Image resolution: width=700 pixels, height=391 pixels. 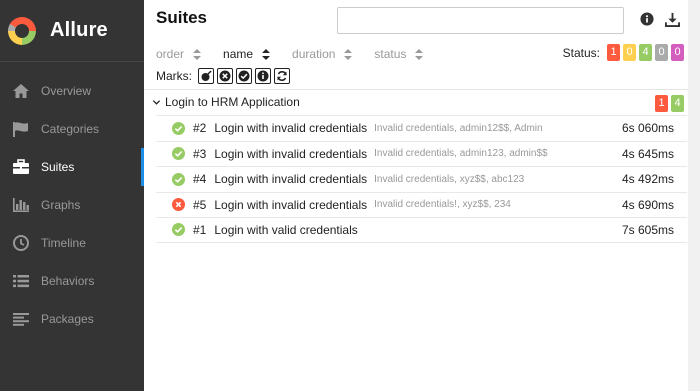 What do you see at coordinates (647, 19) in the screenshot?
I see `info-icon` at bounding box center [647, 19].